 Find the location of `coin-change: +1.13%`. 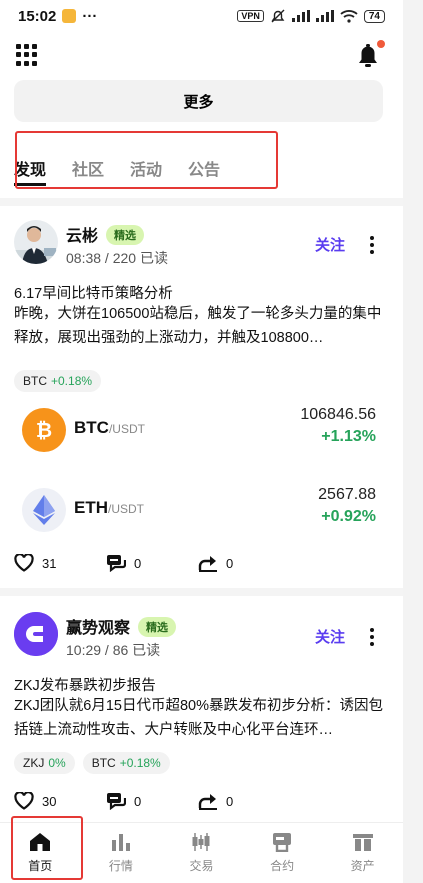

coin-change: +1.13% is located at coordinates (348, 436).